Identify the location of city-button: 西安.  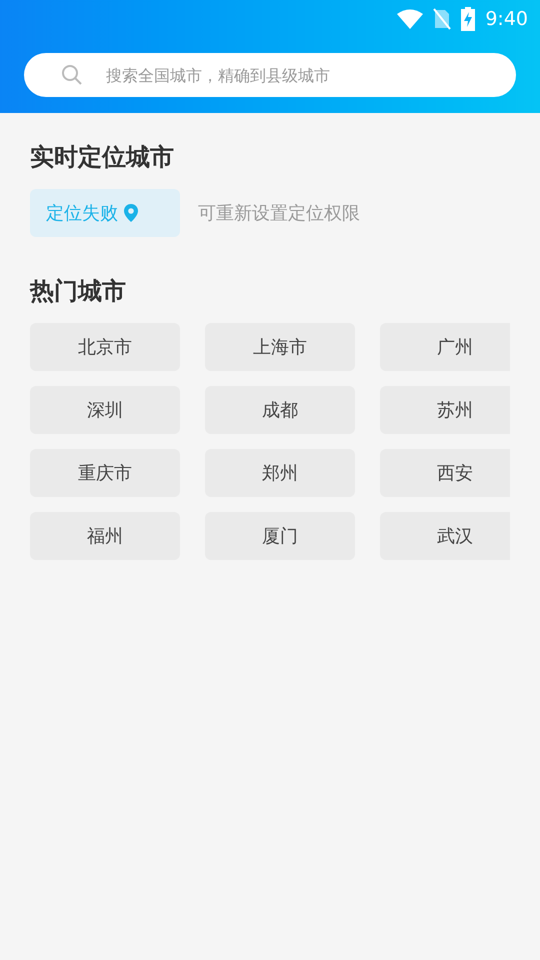
(445, 473).